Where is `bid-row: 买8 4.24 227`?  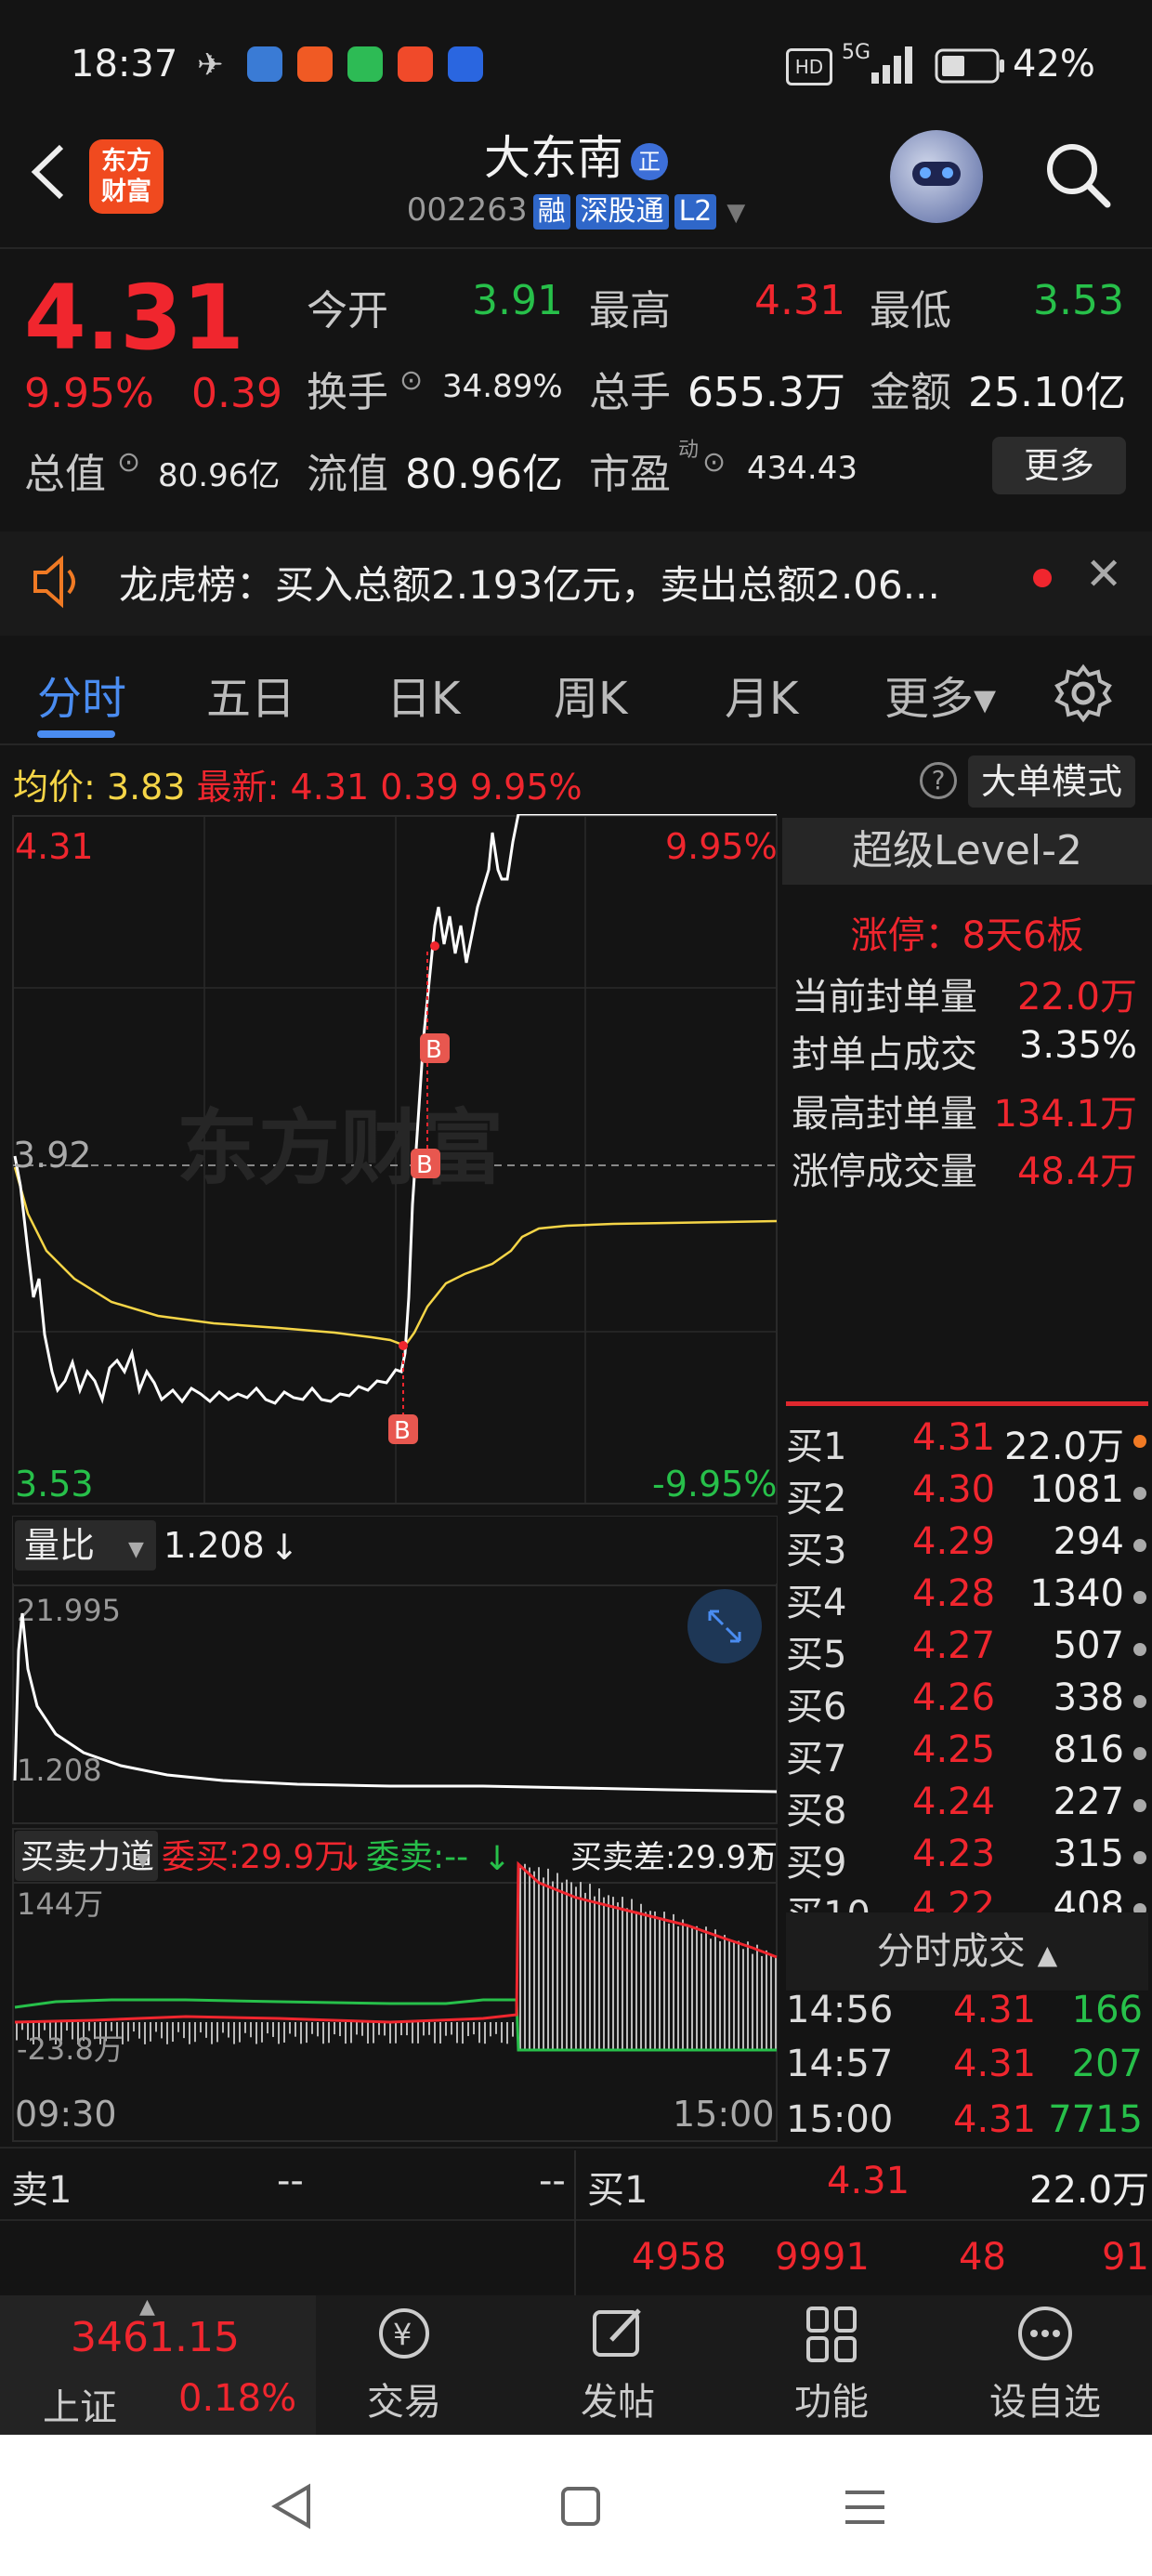 bid-row: 买8 4.24 227 is located at coordinates (967, 1807).